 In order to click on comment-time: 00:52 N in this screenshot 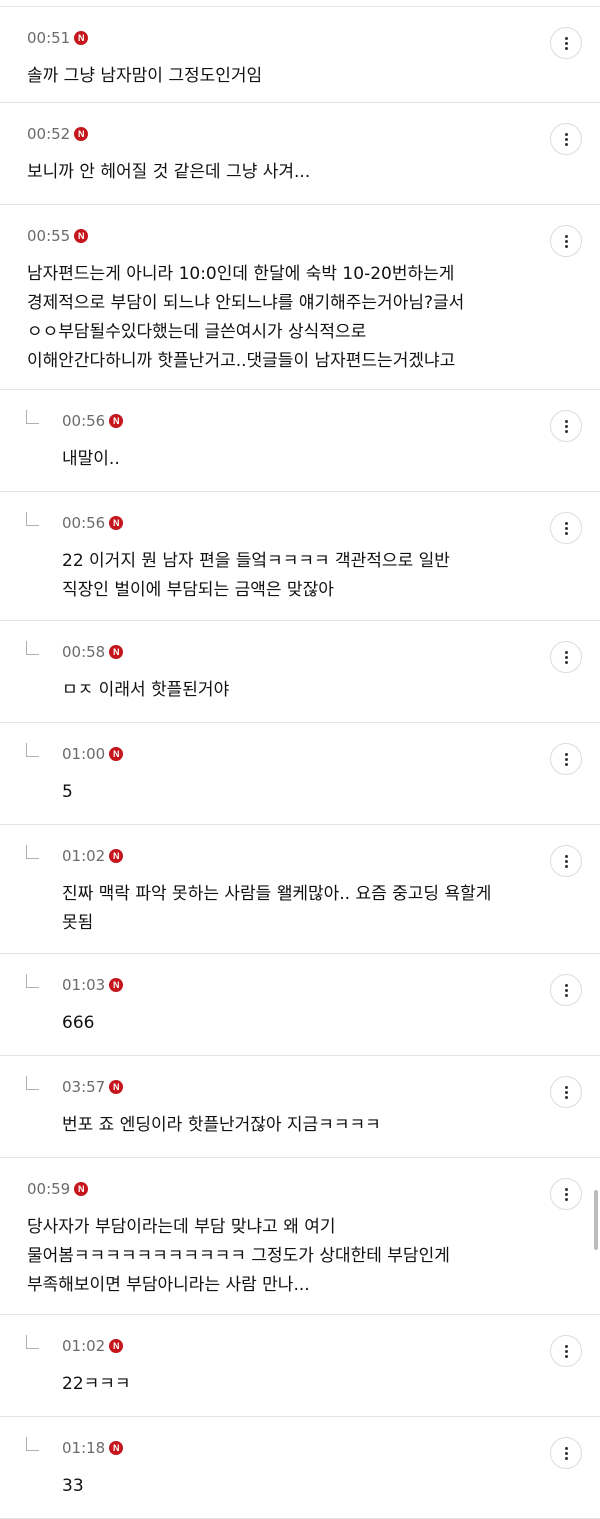, I will do `click(58, 134)`.